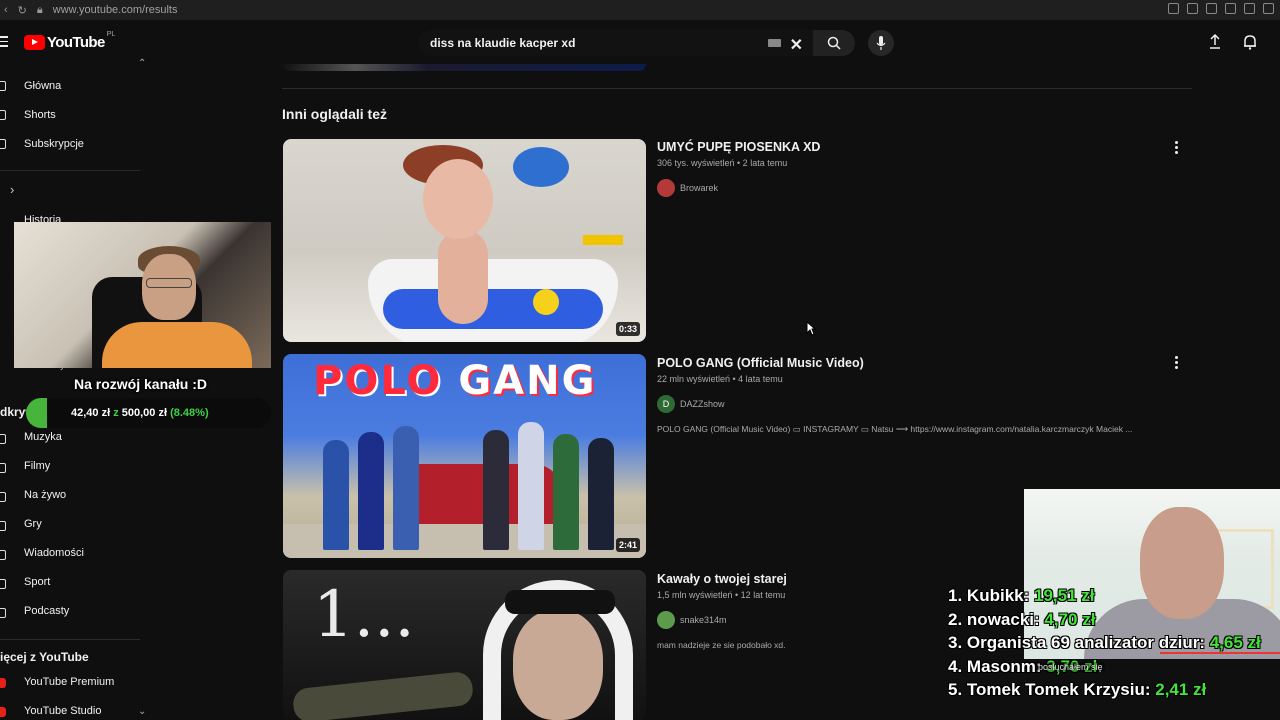  What do you see at coordinates (3, 555) in the screenshot?
I see `news-icon` at bounding box center [3, 555].